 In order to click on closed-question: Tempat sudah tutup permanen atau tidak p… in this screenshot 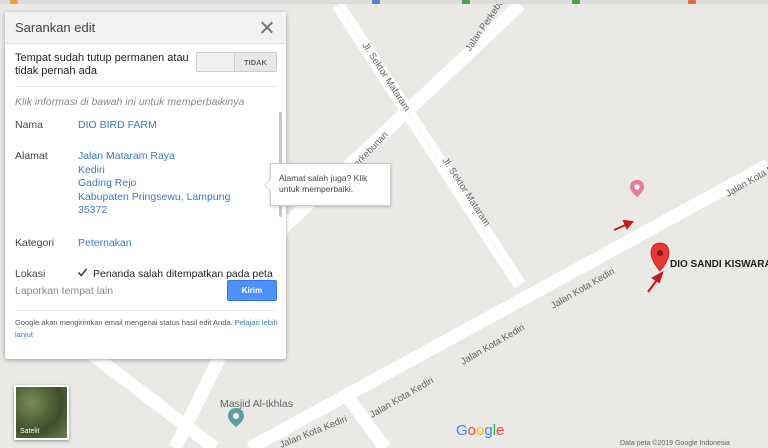, I will do `click(102, 64)`.